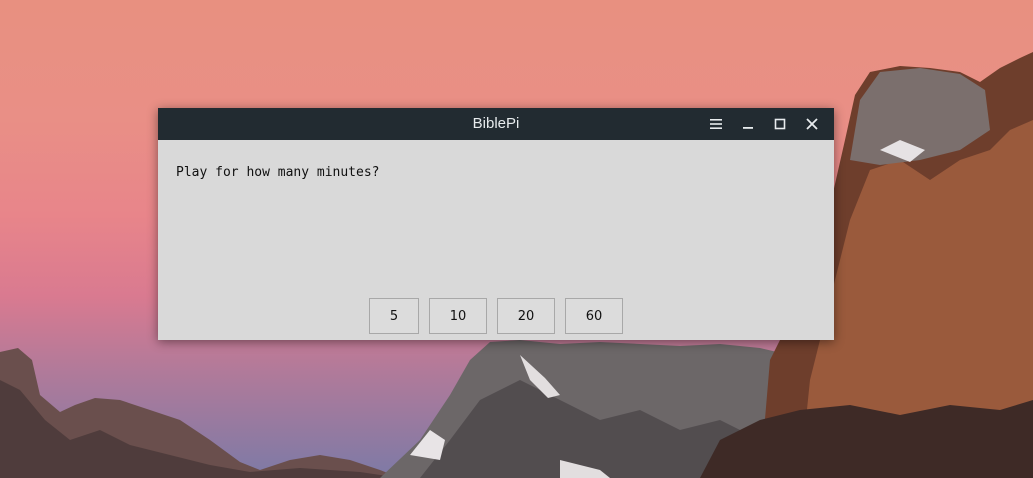 The height and width of the screenshot is (478, 1033). I want to click on prompt-label: Play for how many minutes?, so click(278, 172).